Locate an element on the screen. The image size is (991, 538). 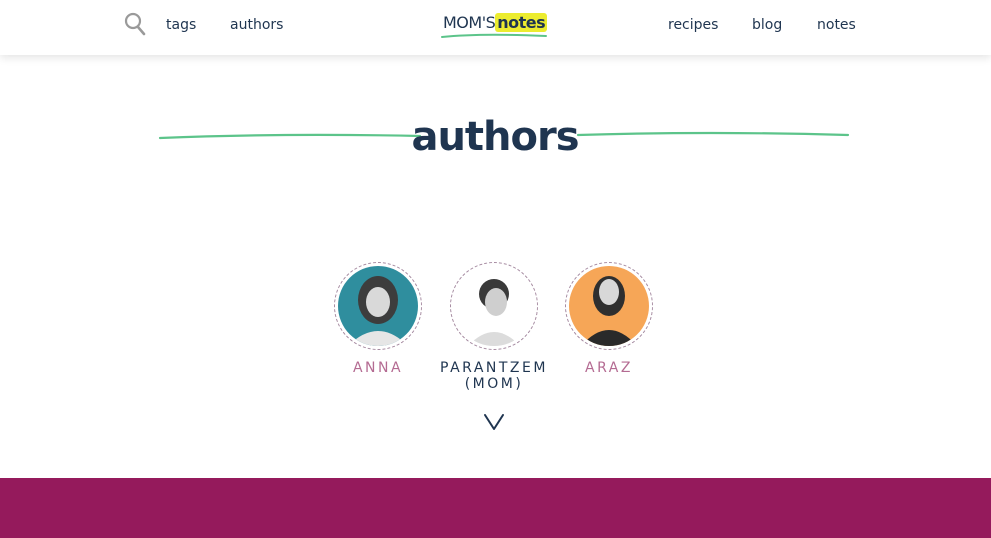
logo-text: MOM'S notes is located at coordinates (495, 22).